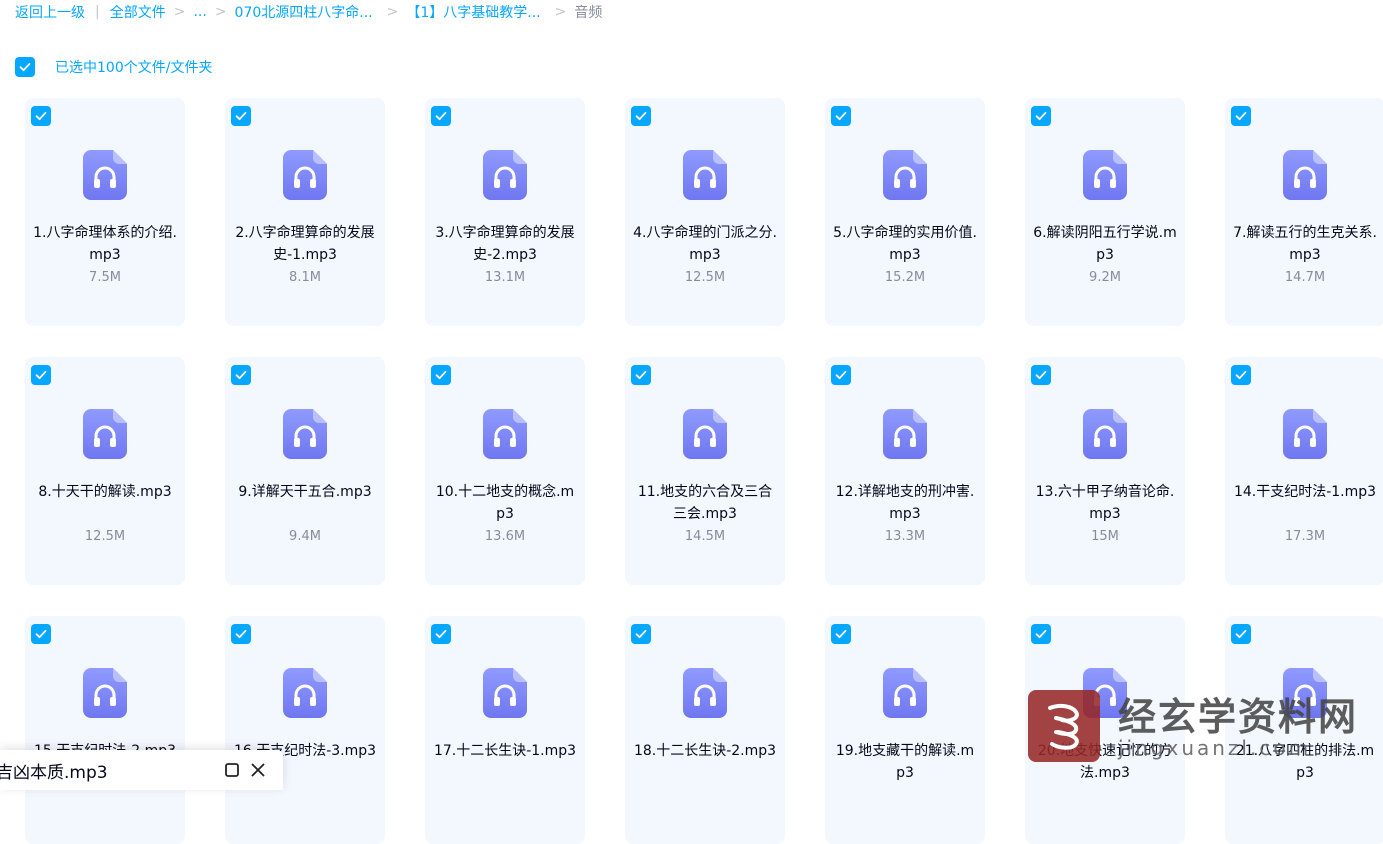 This screenshot has height=844, width=1383. What do you see at coordinates (1305, 244) in the screenshot?
I see `file-name: 7.解读五行的生克关系.mp3` at bounding box center [1305, 244].